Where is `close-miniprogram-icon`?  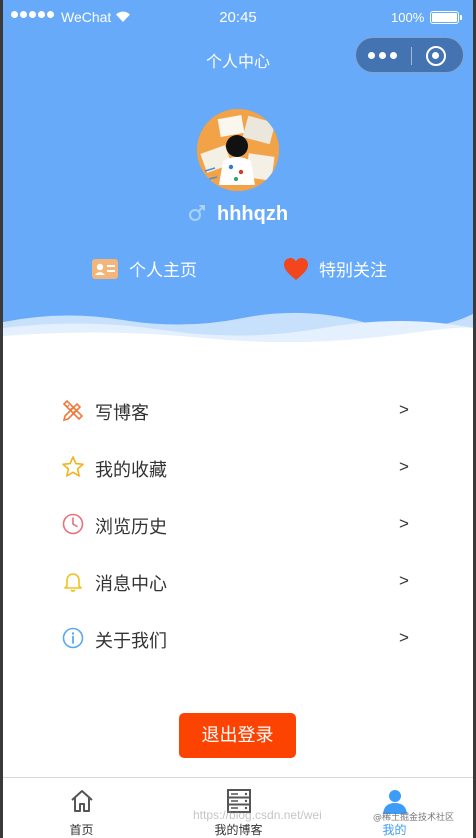 close-miniprogram-icon is located at coordinates (436, 56).